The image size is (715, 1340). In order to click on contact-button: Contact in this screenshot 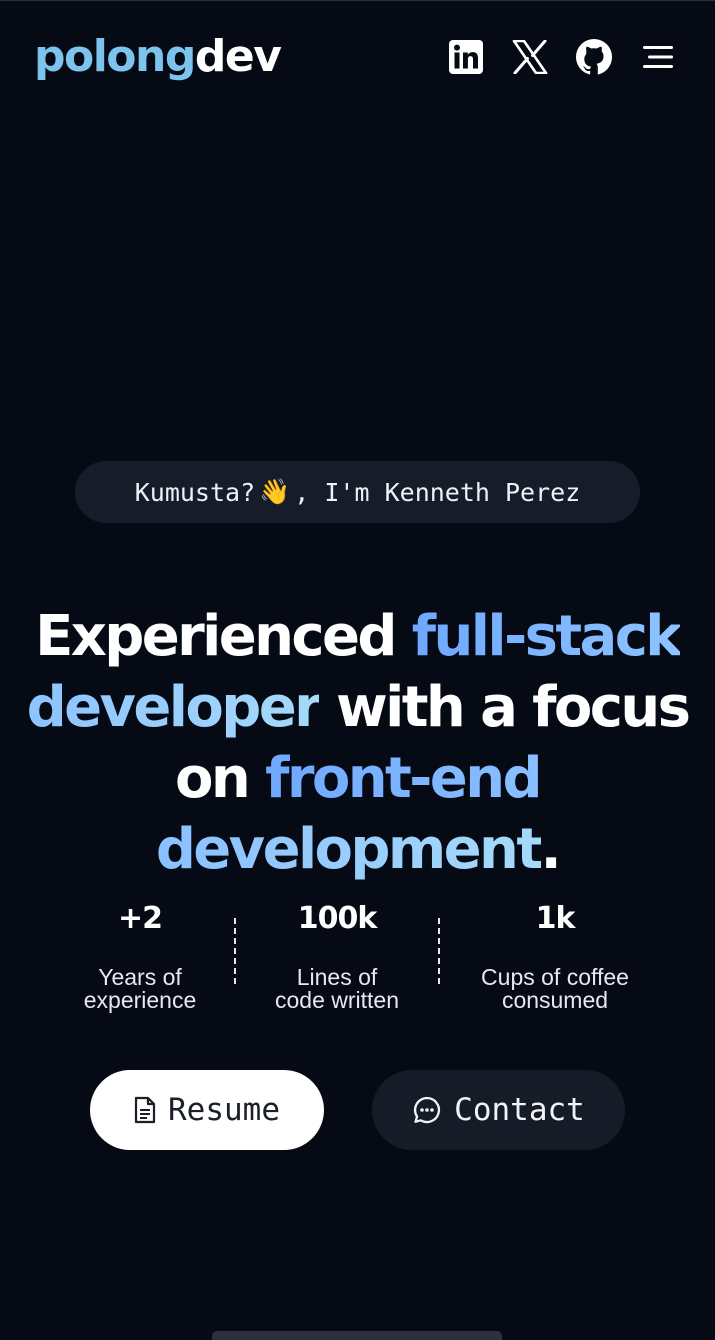, I will do `click(498, 1110)`.